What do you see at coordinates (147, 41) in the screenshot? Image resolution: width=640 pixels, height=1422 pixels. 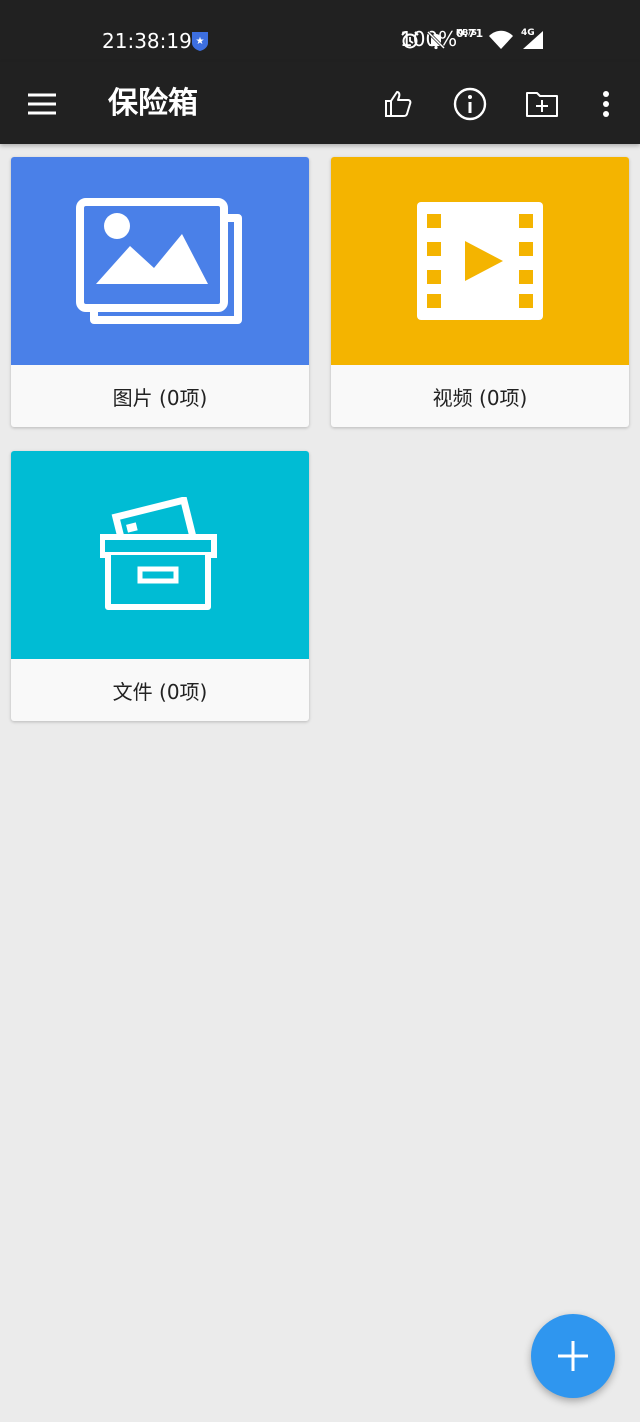 I see `status-time: 21:38:19` at bounding box center [147, 41].